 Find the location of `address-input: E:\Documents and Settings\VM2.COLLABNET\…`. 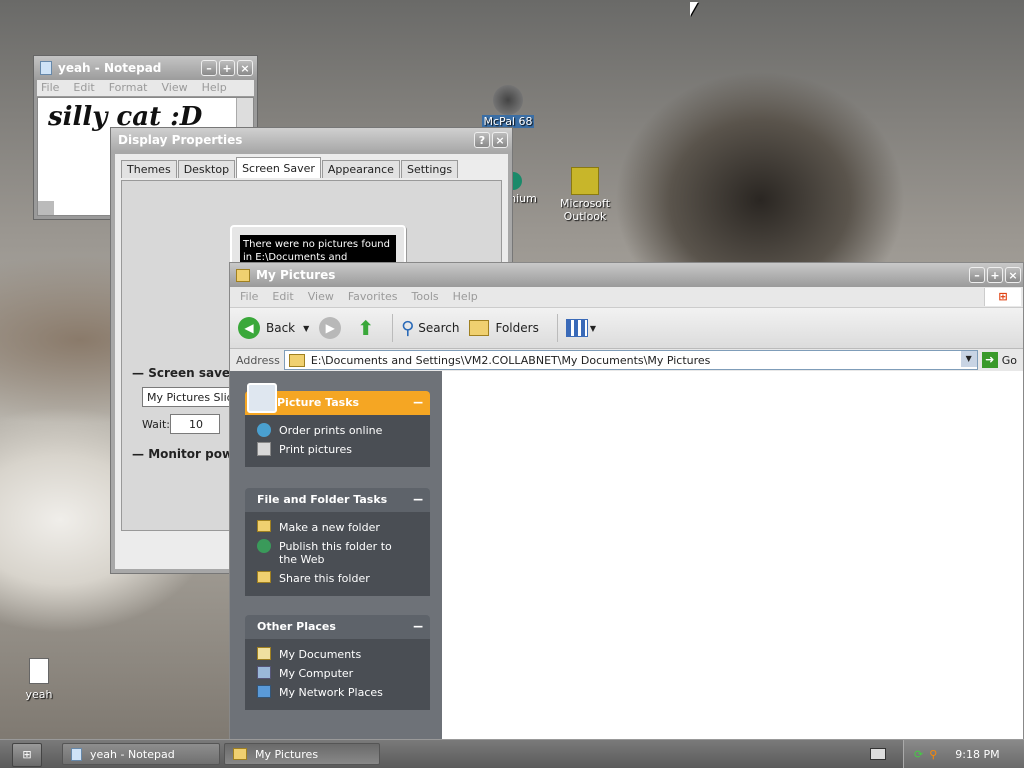

address-input: E:\Documents and Settings\VM2.COLLABNET\… is located at coordinates (630, 360).